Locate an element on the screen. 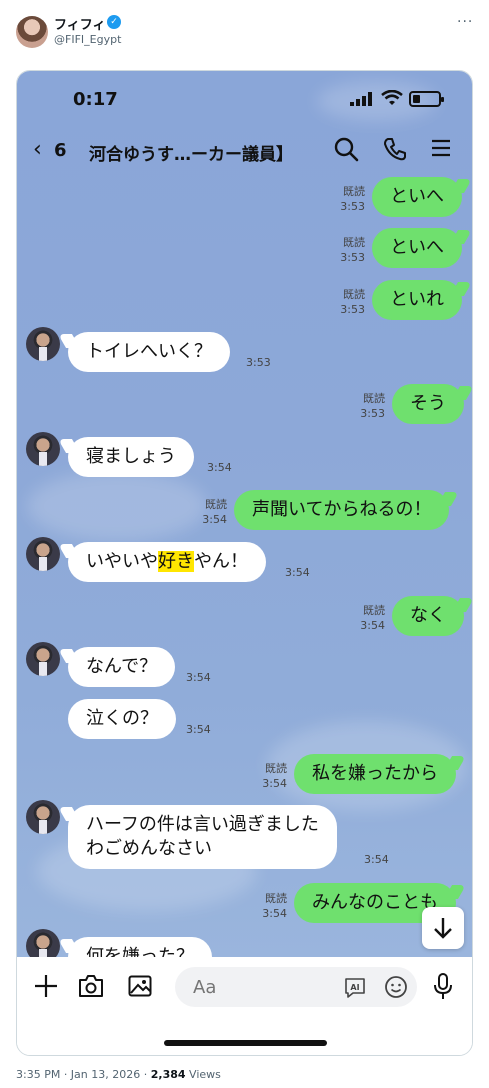  signal-icon is located at coordinates (361, 99).